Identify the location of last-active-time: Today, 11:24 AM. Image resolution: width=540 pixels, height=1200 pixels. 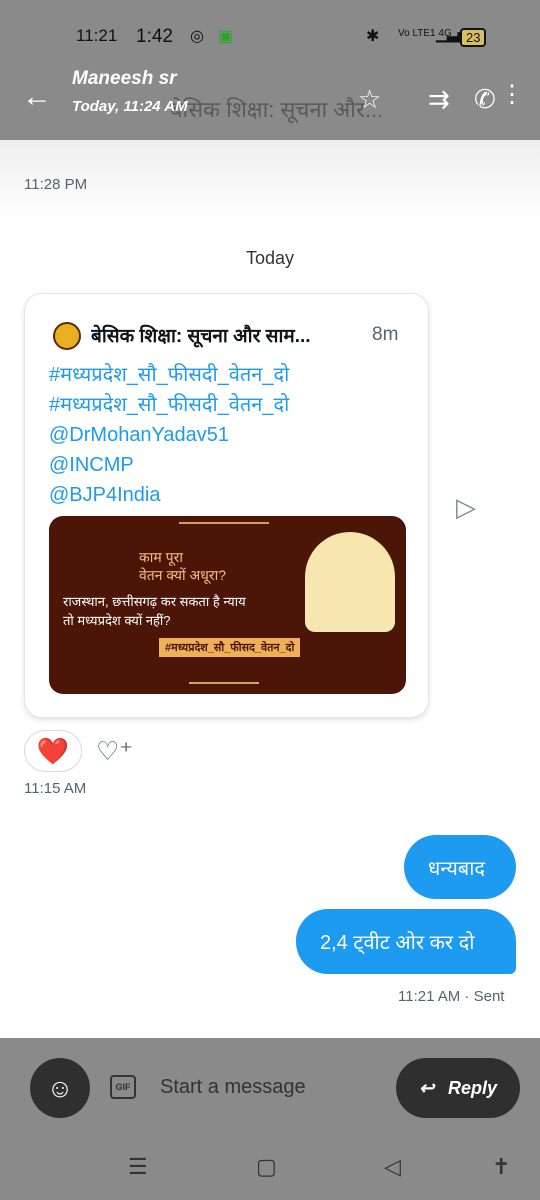
(130, 106).